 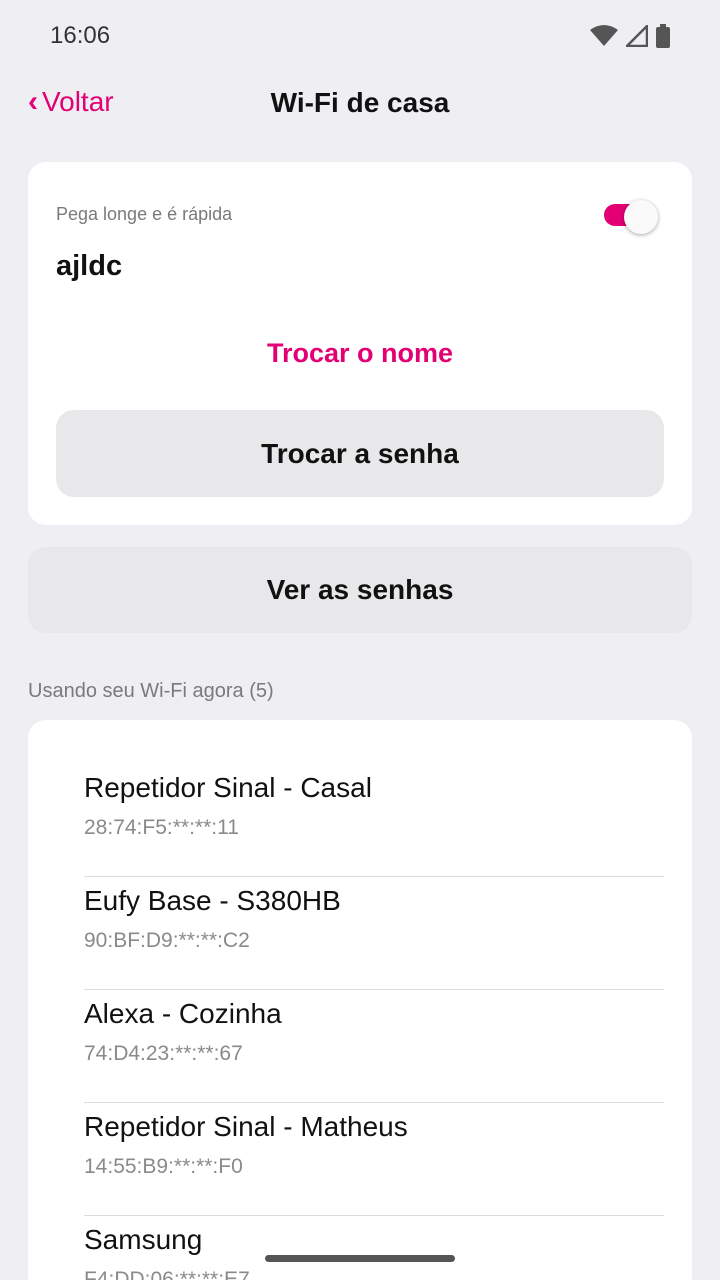 I want to click on wifi-icon, so click(x=604, y=36).